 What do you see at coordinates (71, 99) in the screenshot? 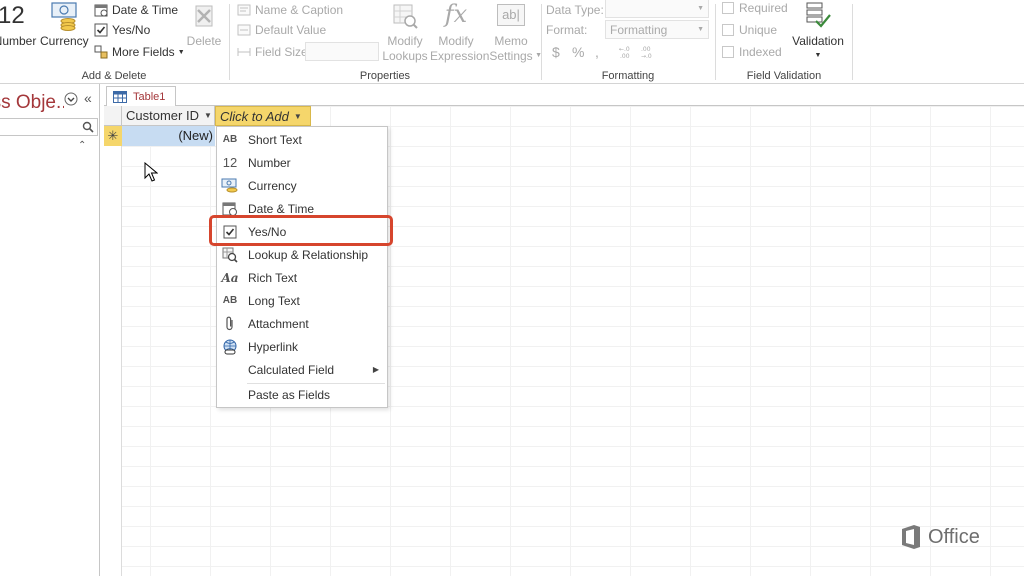
I see `nav-menu-dropdown-icon` at bounding box center [71, 99].